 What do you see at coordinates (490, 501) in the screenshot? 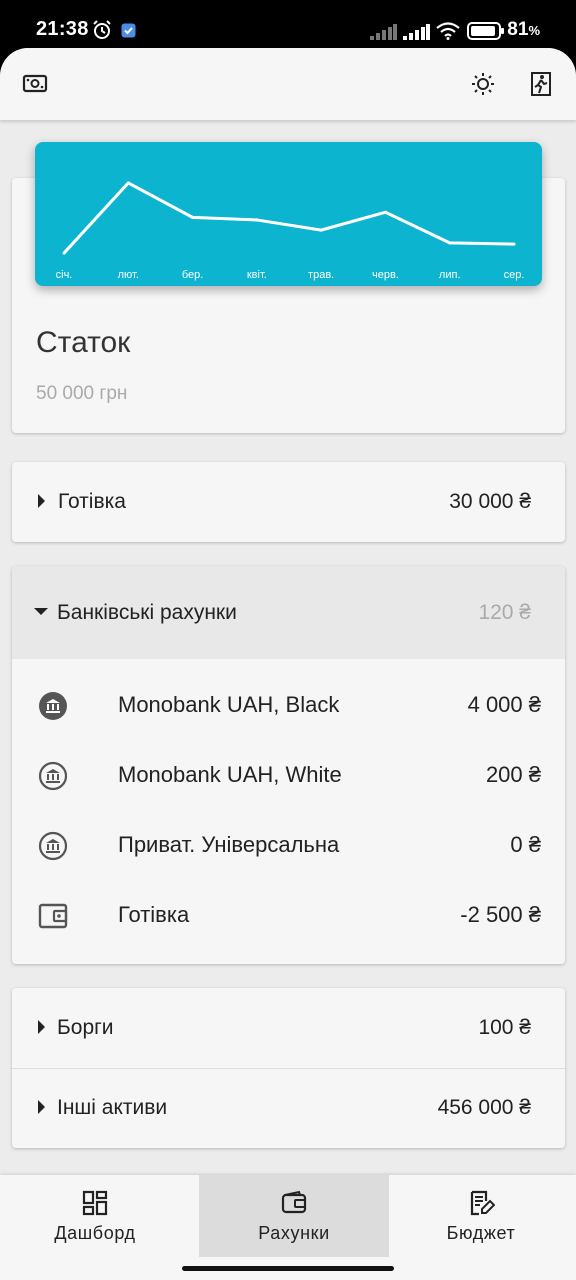
I see `cash-group-amount: 30 000 ₴` at bounding box center [490, 501].